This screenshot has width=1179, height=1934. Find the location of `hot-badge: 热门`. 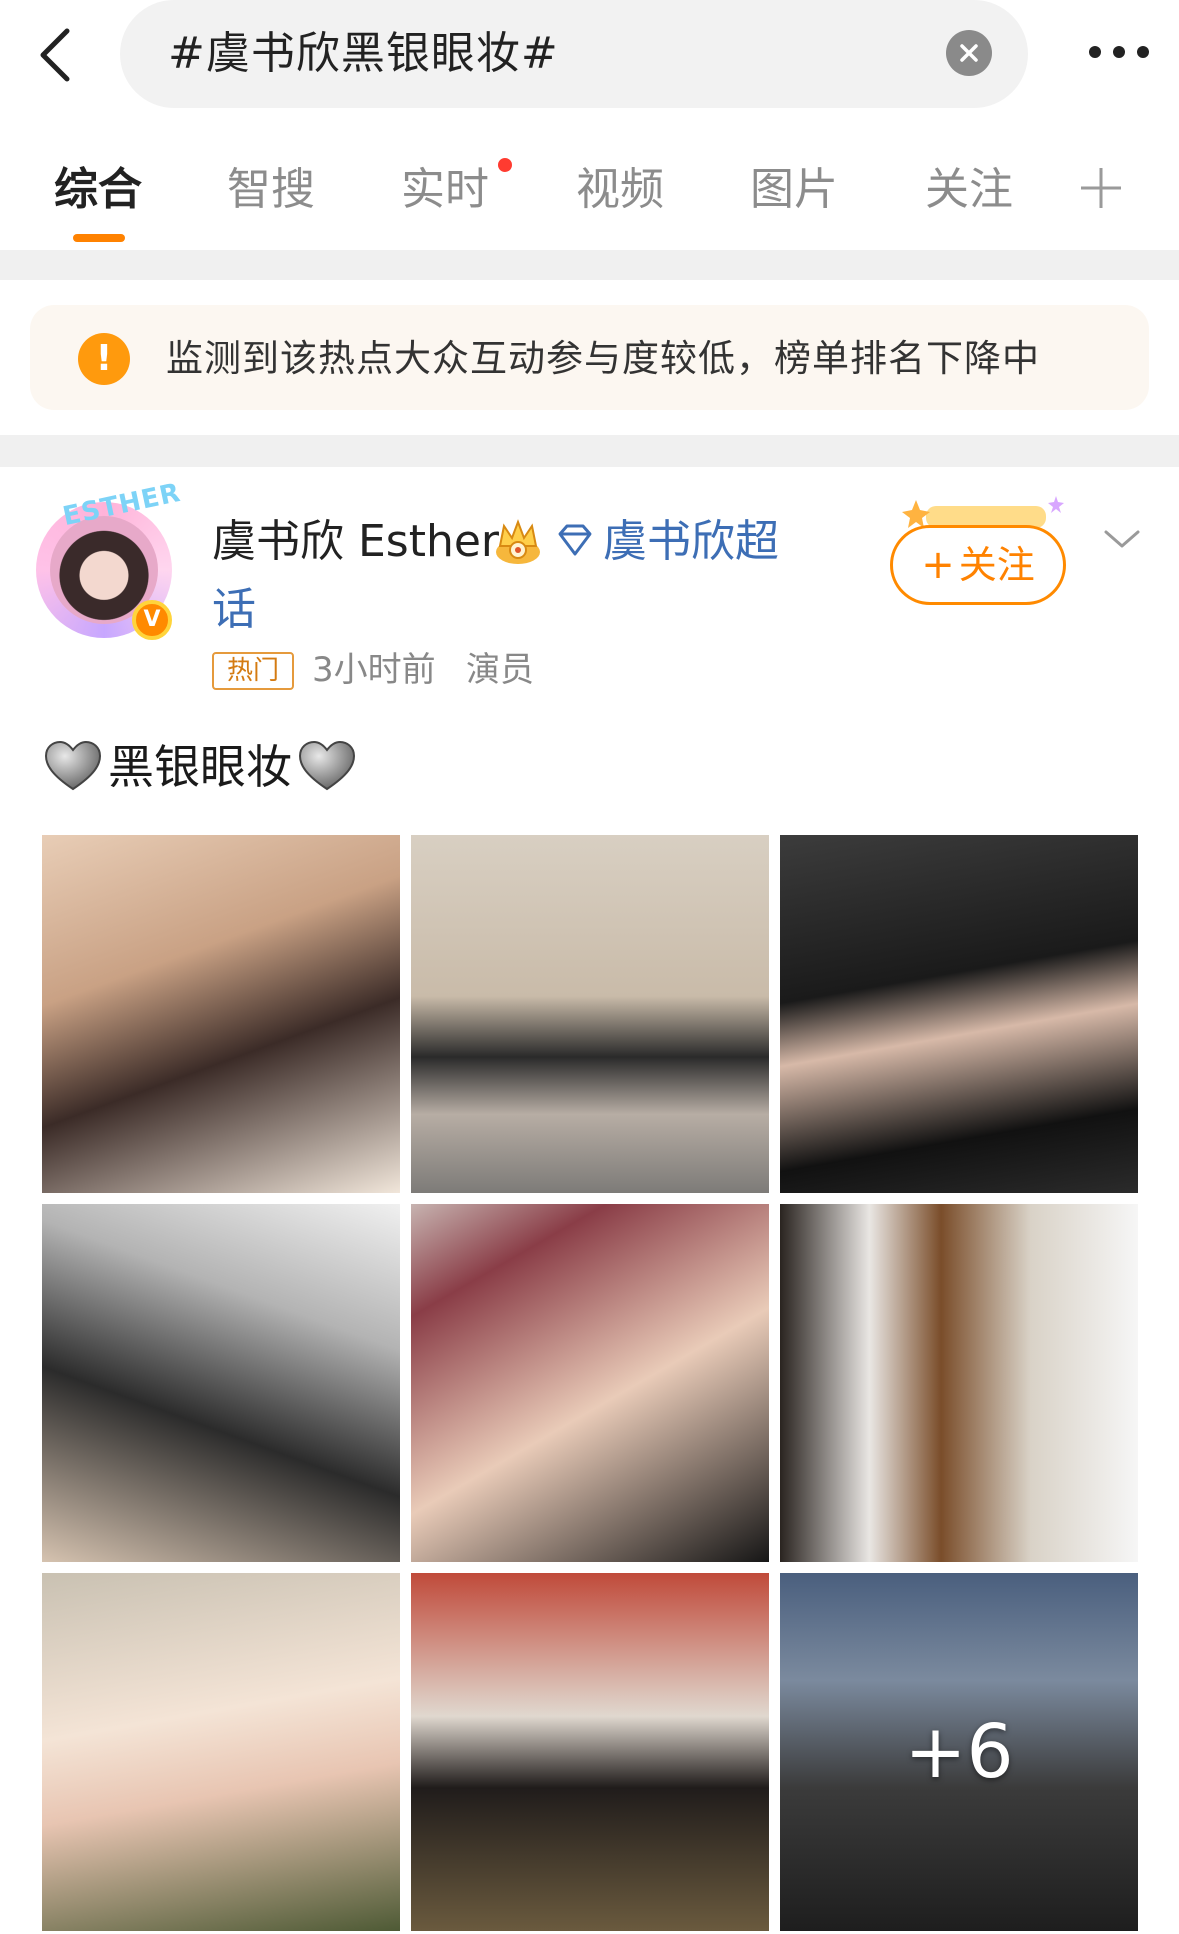

hot-badge: 热门 is located at coordinates (253, 671).